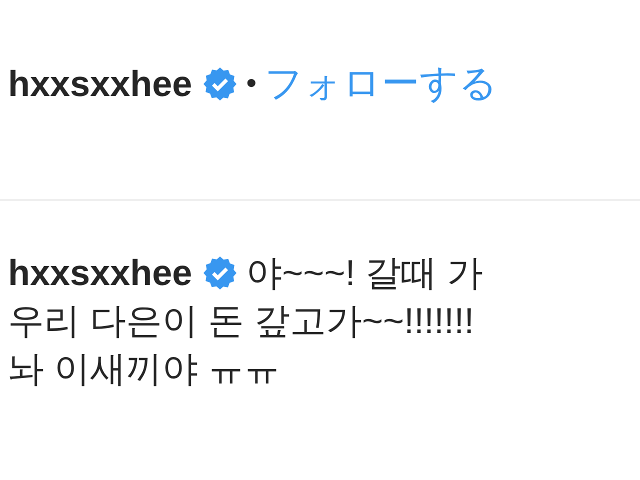 This screenshot has height=480, width=640. I want to click on comment-text: 놔 이새끼야 ㅠㅠ, so click(145, 369).